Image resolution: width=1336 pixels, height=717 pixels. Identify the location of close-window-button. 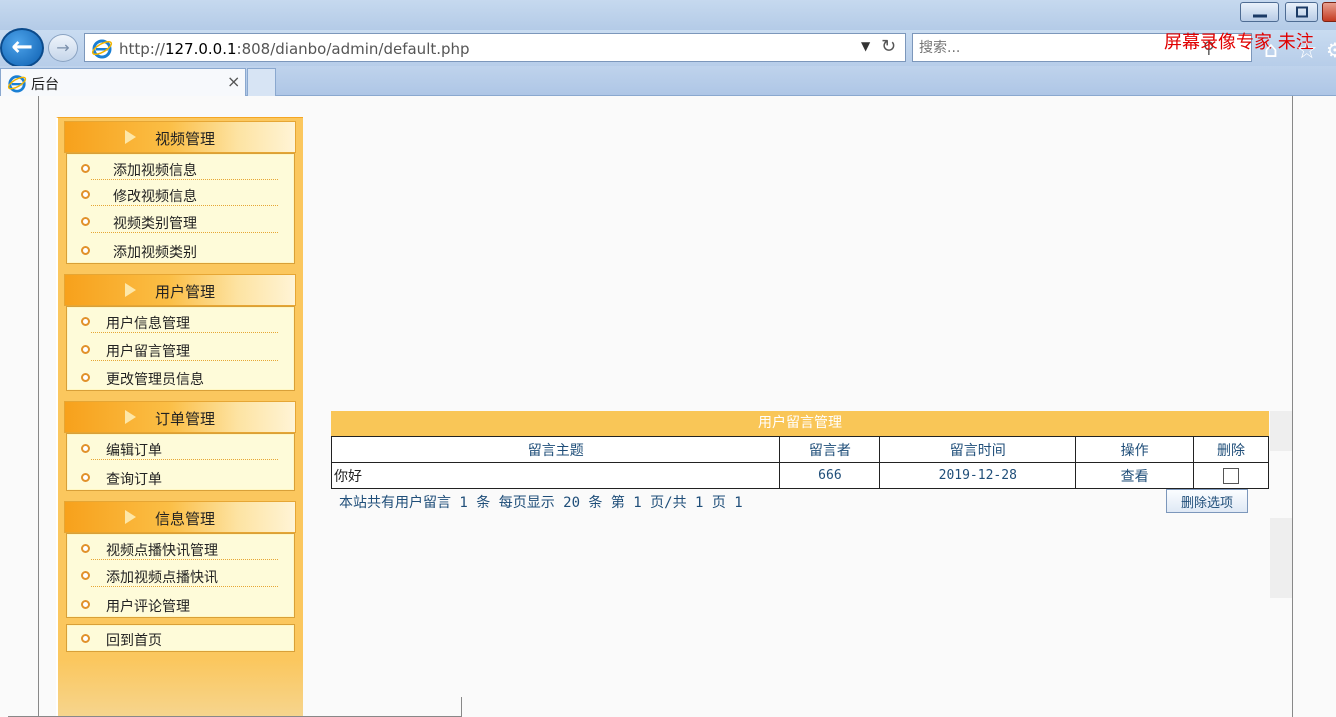
(1329, 12).